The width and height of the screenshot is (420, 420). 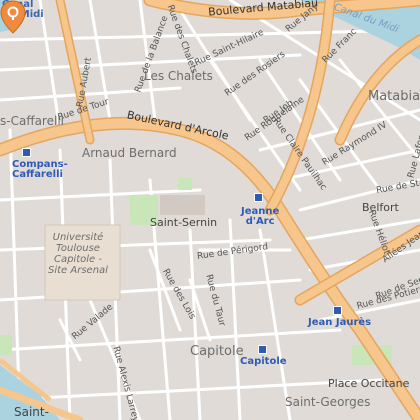 I want to click on label-matabiau: Matabiau, so click(x=394, y=96).